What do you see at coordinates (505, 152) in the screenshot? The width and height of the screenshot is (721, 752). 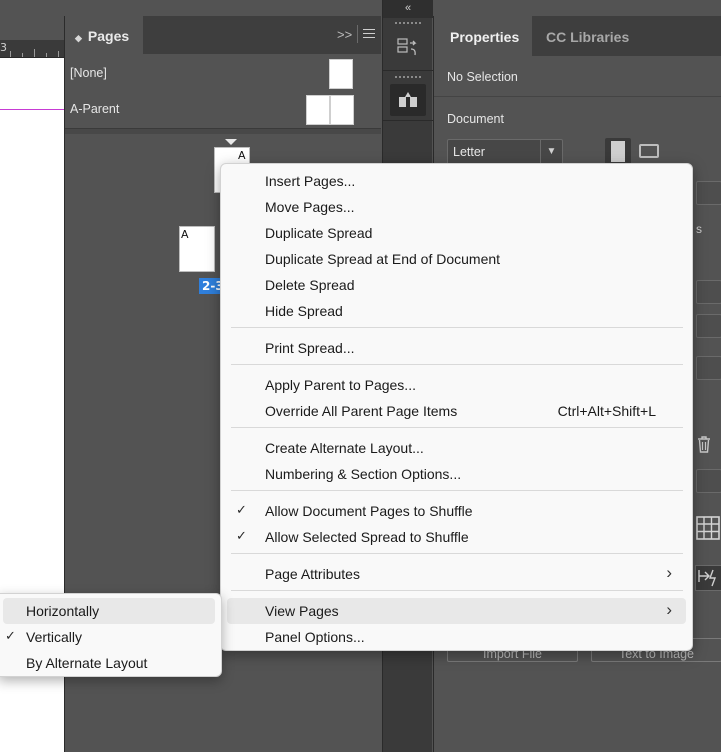 I see `page-size-select: Letter ▼` at bounding box center [505, 152].